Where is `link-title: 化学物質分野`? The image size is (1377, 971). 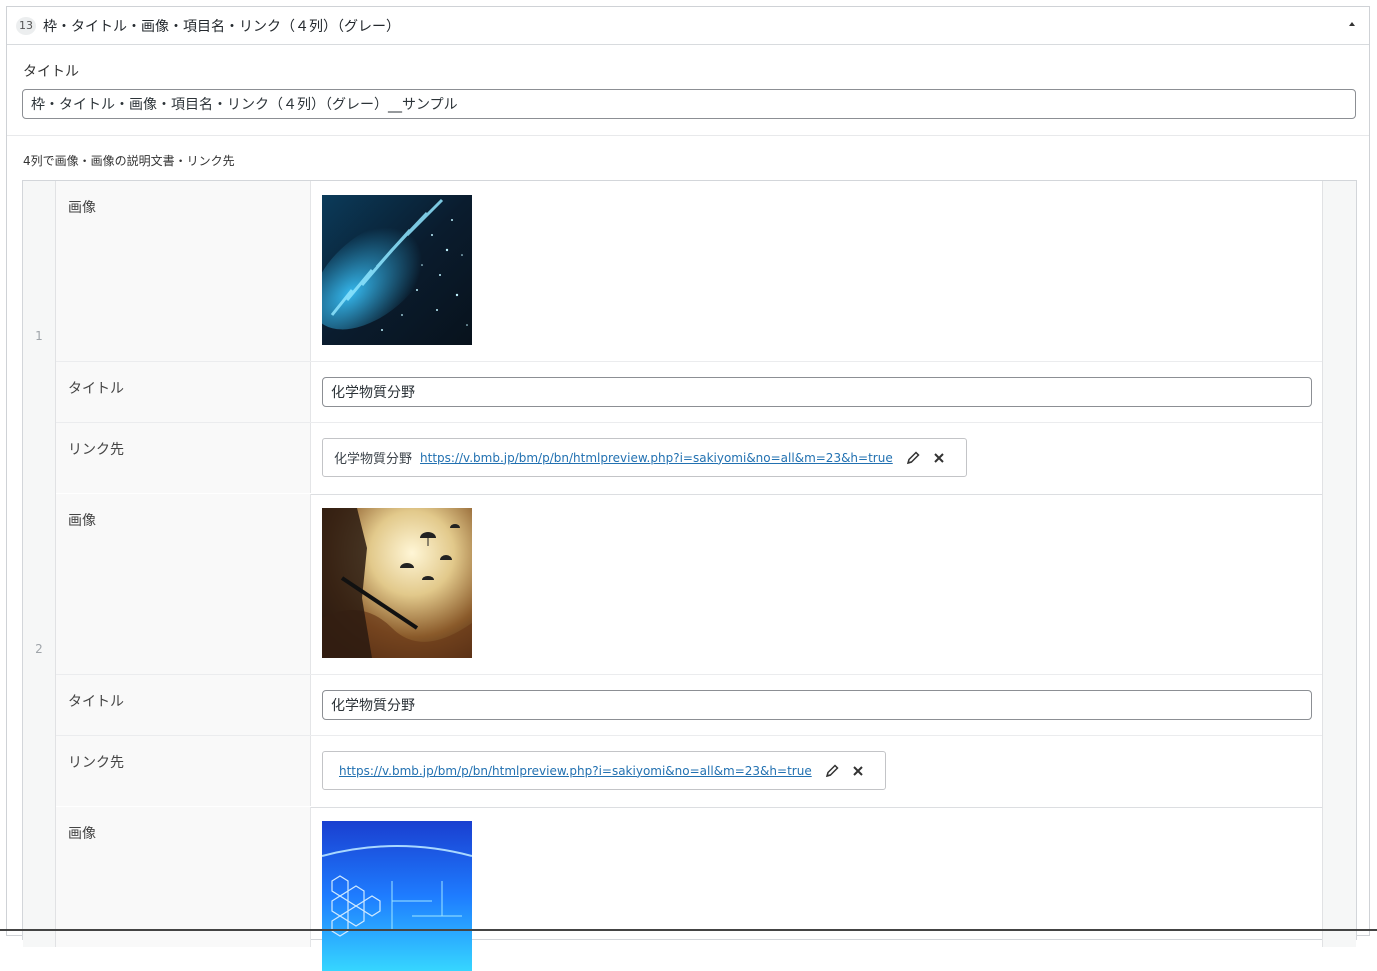 link-title: 化学物質分野 is located at coordinates (373, 459).